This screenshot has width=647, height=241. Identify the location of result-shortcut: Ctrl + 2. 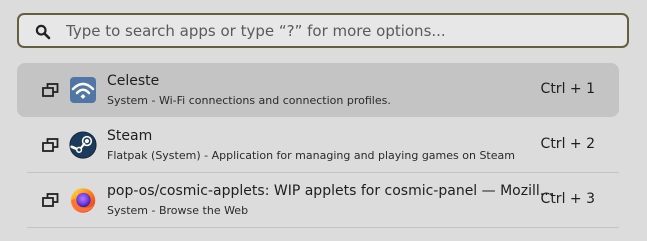
(567, 144).